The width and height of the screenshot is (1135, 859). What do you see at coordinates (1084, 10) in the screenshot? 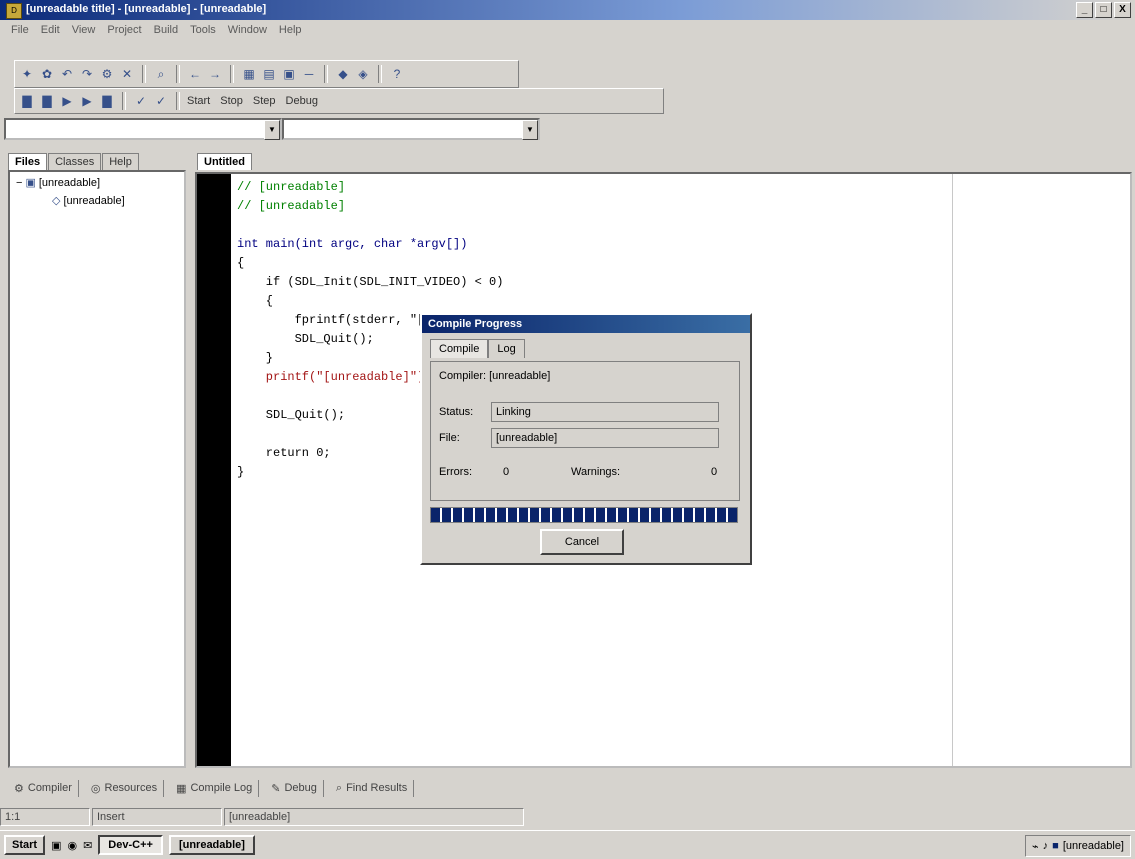
I see `minimize-button: _` at bounding box center [1084, 10].